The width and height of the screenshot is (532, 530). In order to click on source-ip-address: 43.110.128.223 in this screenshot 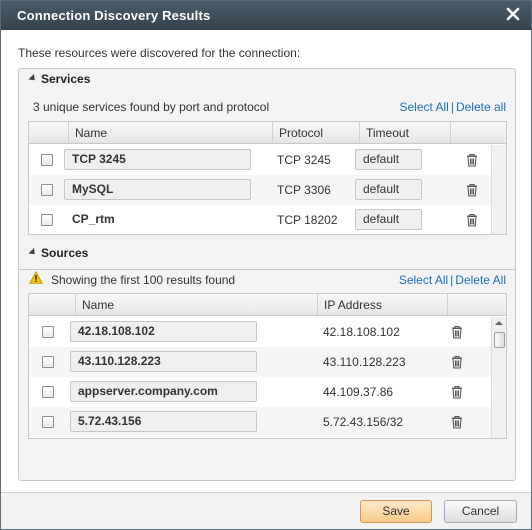, I will do `click(364, 362)`.